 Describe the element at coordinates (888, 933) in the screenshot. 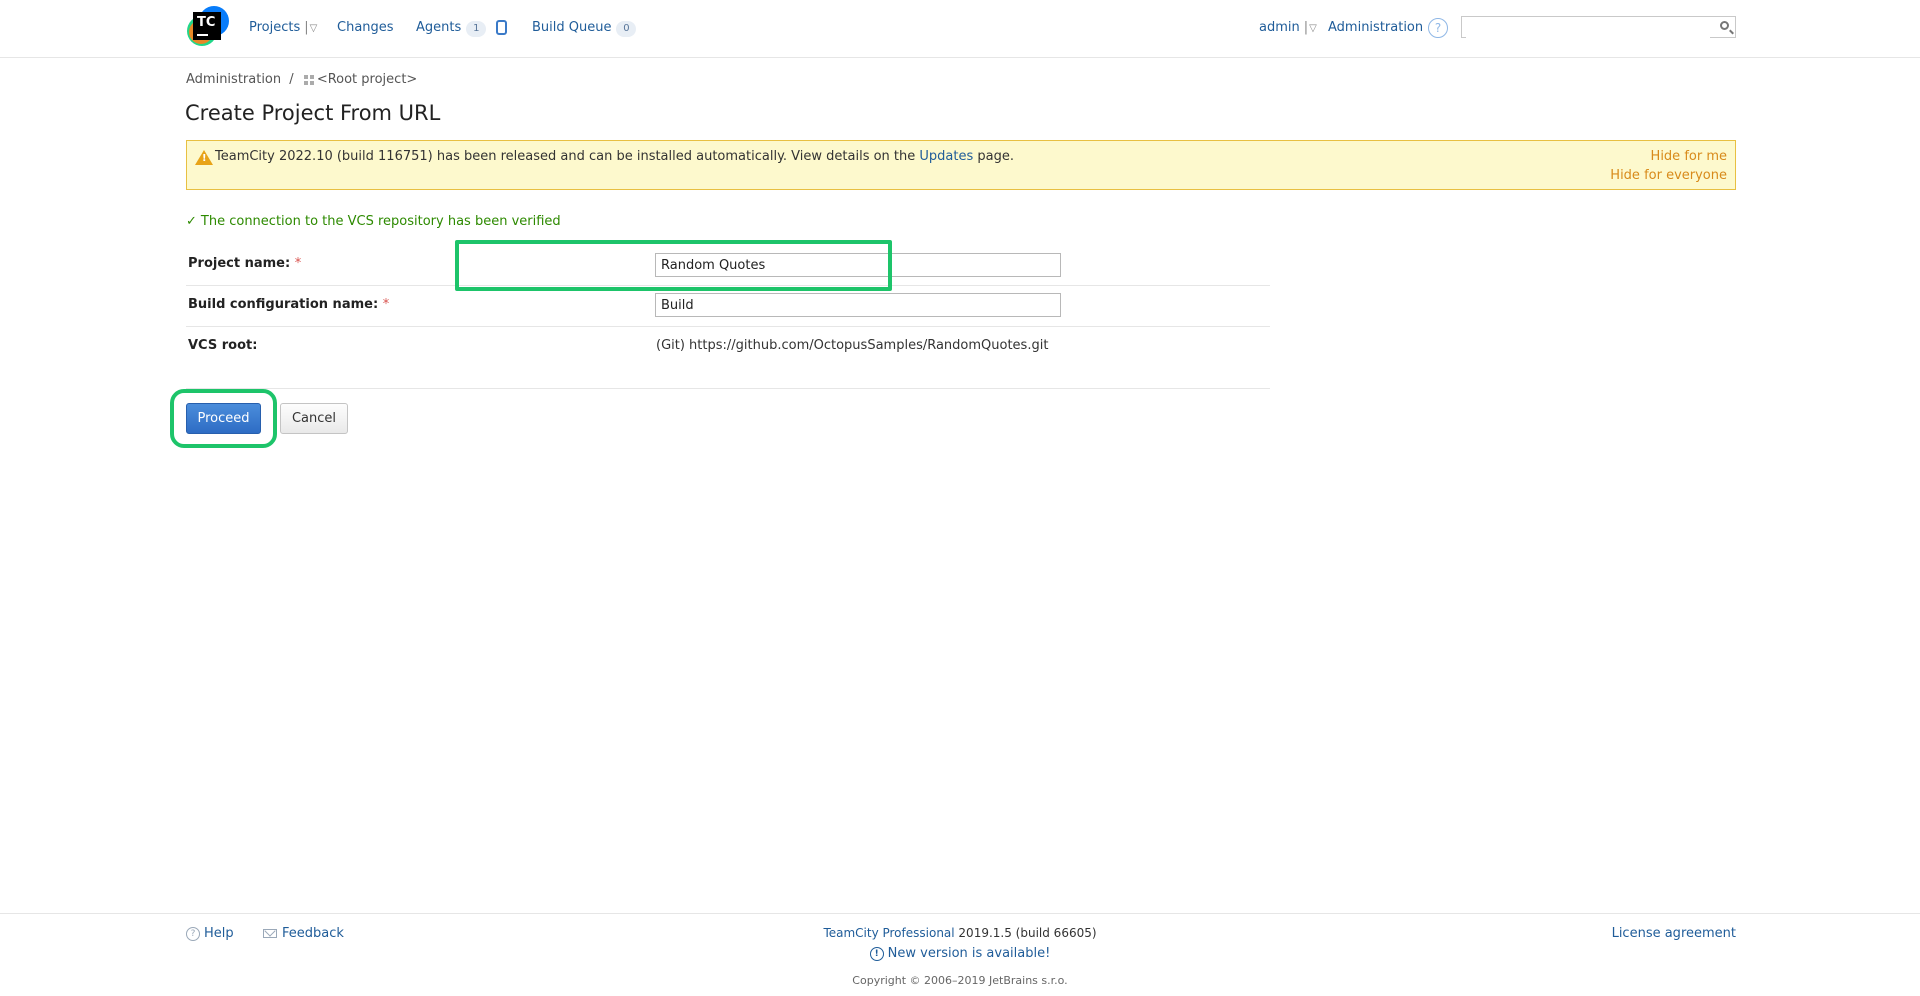

I see `product-link: TeamCity Professional` at that location.